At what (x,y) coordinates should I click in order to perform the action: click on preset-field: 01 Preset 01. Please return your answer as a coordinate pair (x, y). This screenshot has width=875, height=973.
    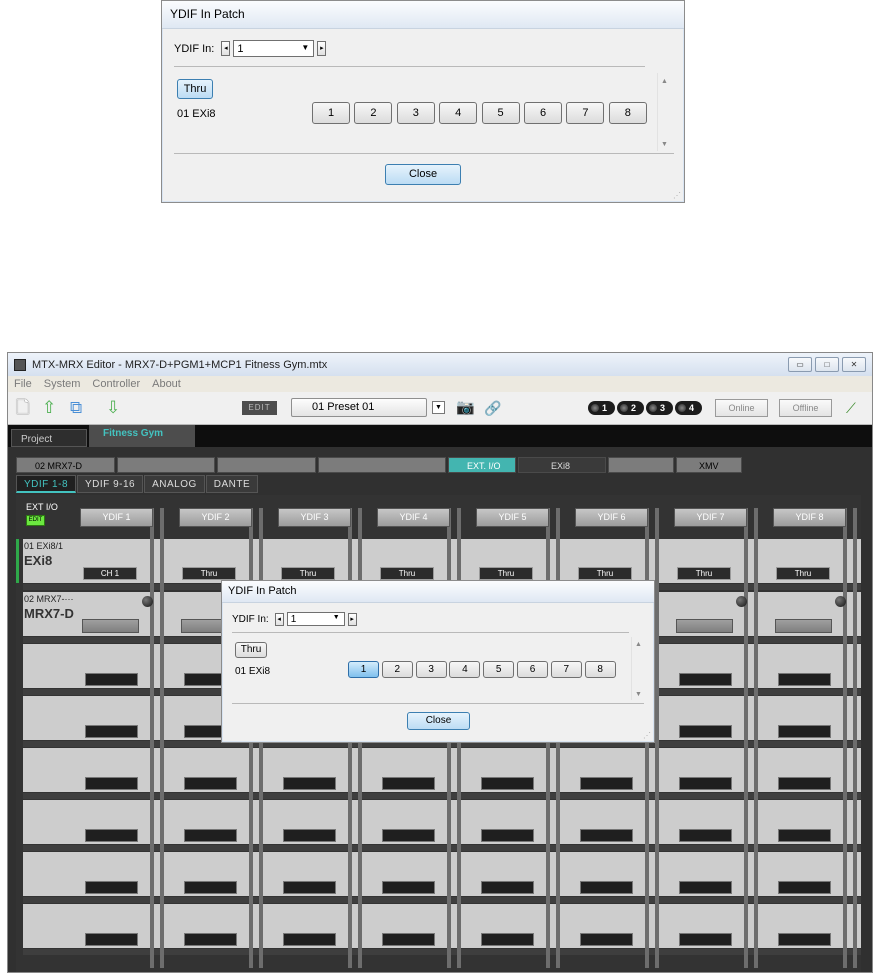
    Looking at the image, I should click on (359, 407).